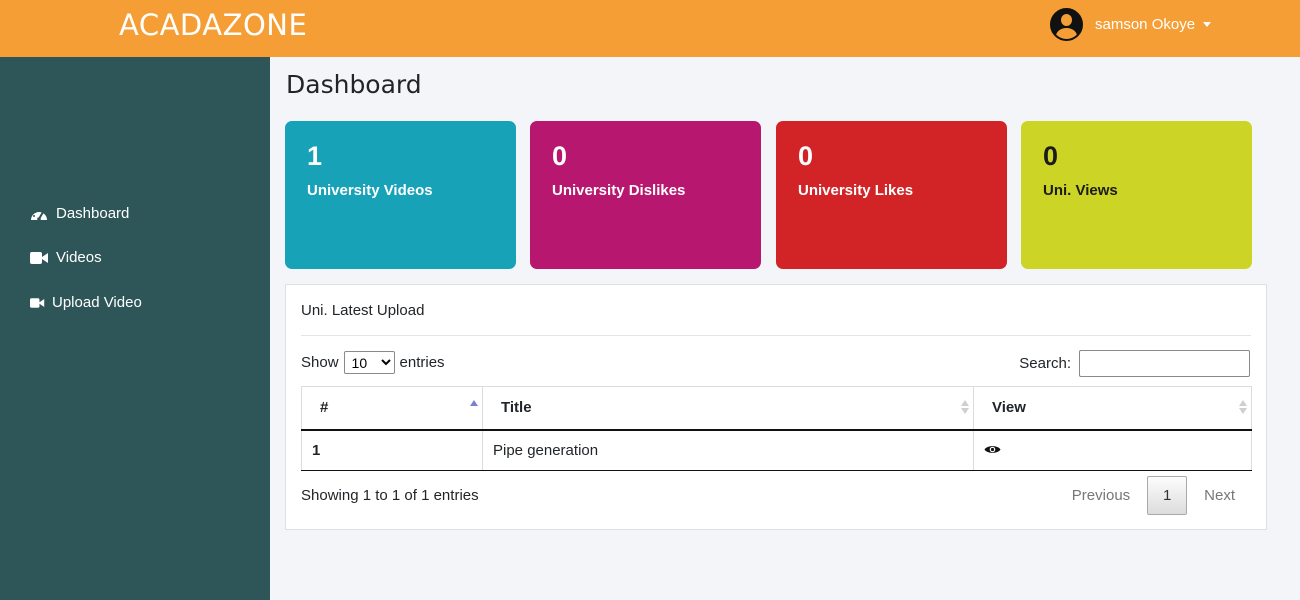  I want to click on table-info: Showing 1 to 1 of 1 entries, so click(390, 495).